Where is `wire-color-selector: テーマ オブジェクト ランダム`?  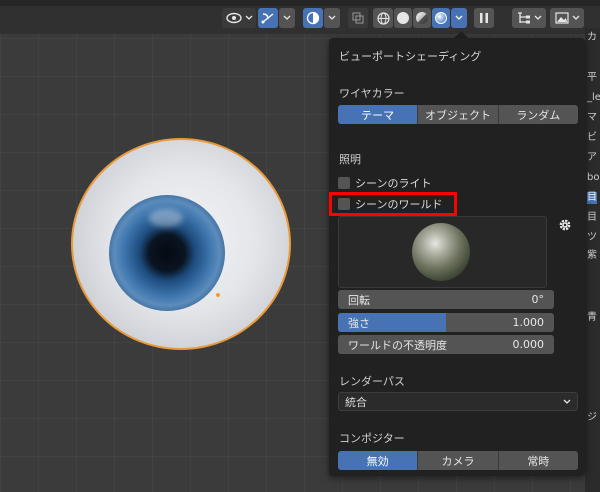 wire-color-selector: テーマ オブジェクト ランダム is located at coordinates (458, 114).